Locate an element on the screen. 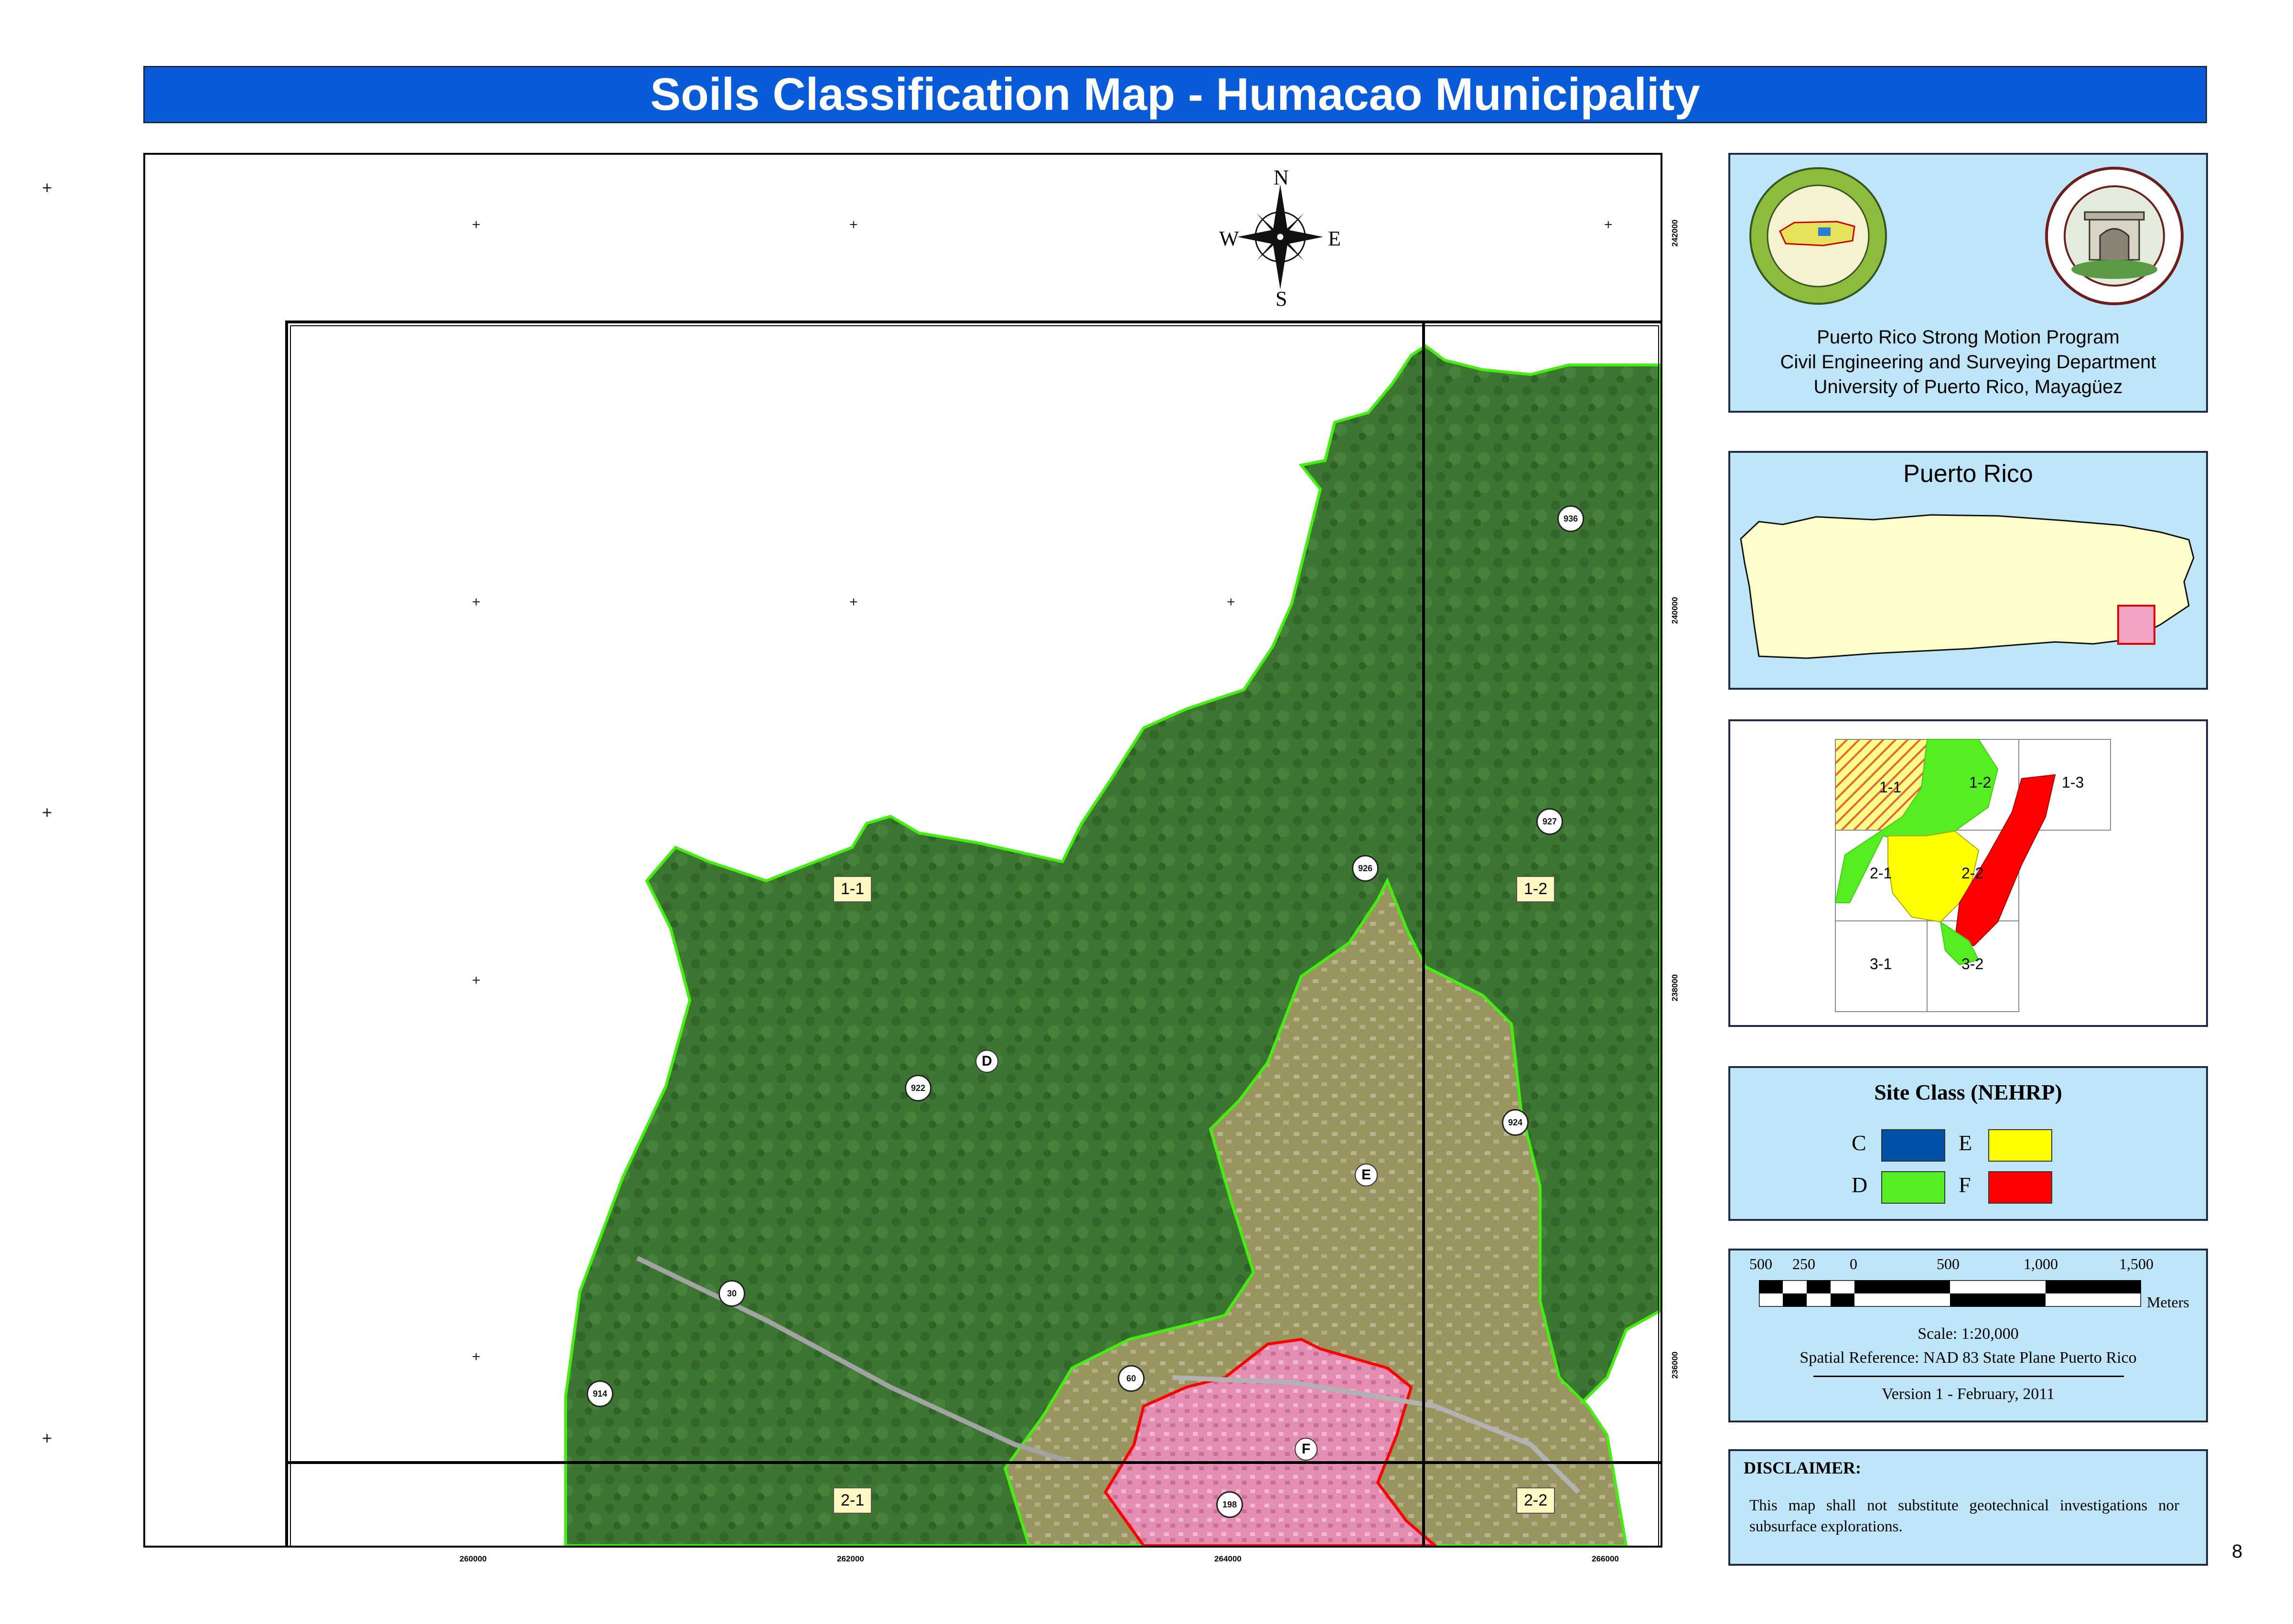 This screenshot has height=1624, width=2293. page-number: 8 is located at coordinates (2237, 1552).